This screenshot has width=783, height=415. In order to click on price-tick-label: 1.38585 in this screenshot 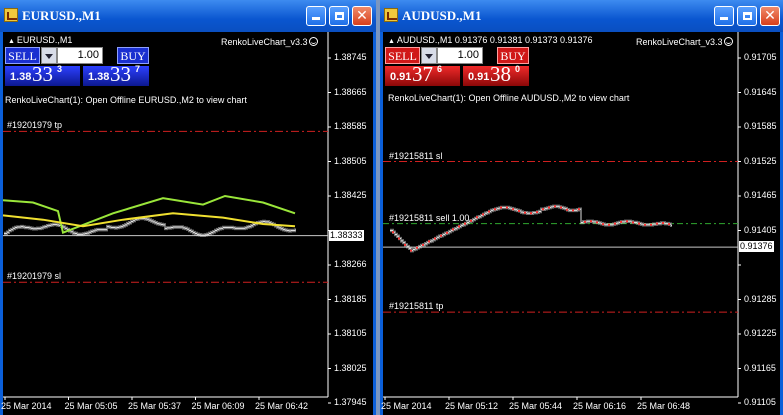, I will do `click(350, 126)`.